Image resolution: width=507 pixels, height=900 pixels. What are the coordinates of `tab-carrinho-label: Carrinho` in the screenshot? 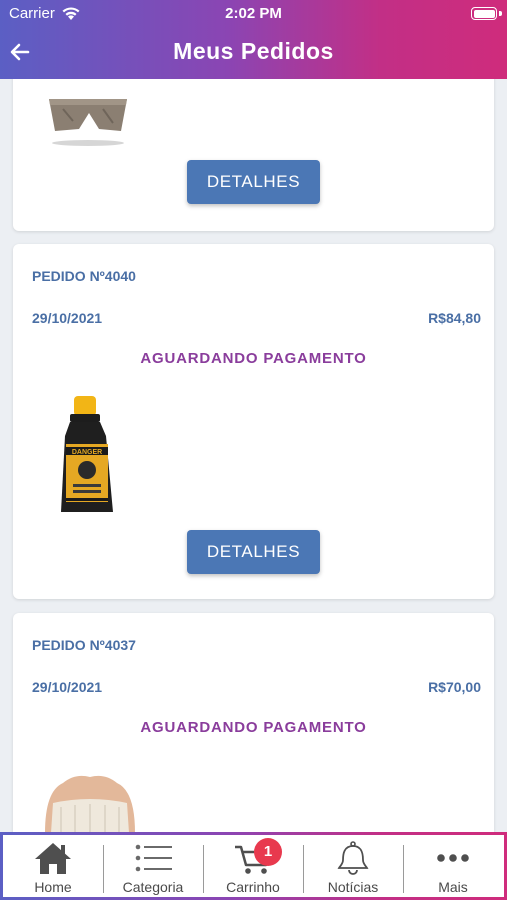 It's located at (253, 887).